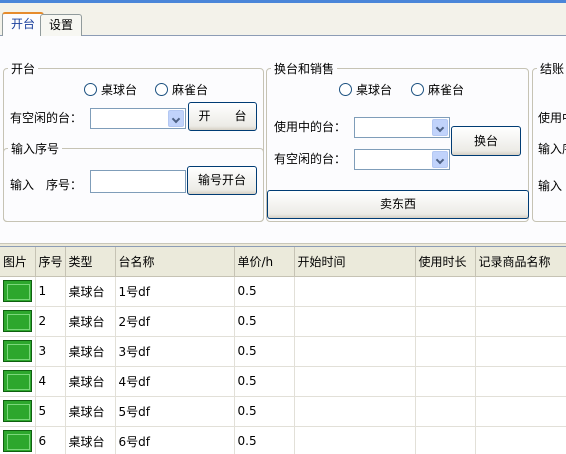  Describe the element at coordinates (175, 262) in the screenshot. I see `column-header-name: 台名称` at that location.